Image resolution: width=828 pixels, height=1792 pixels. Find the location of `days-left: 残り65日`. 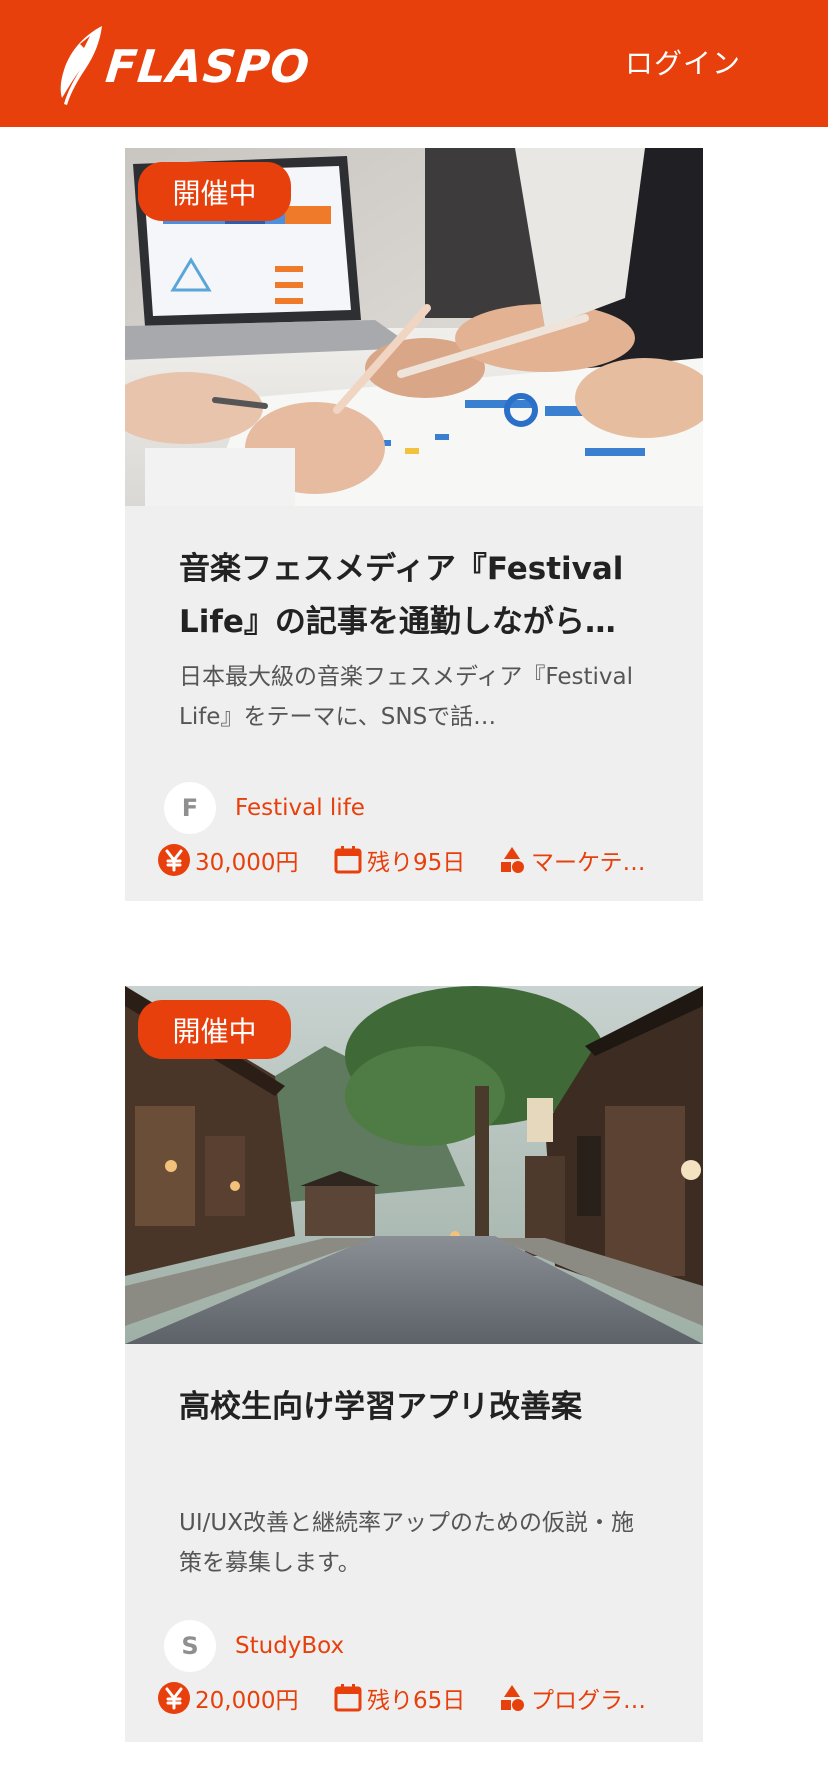

days-left: 残り65日 is located at coordinates (416, 1701).